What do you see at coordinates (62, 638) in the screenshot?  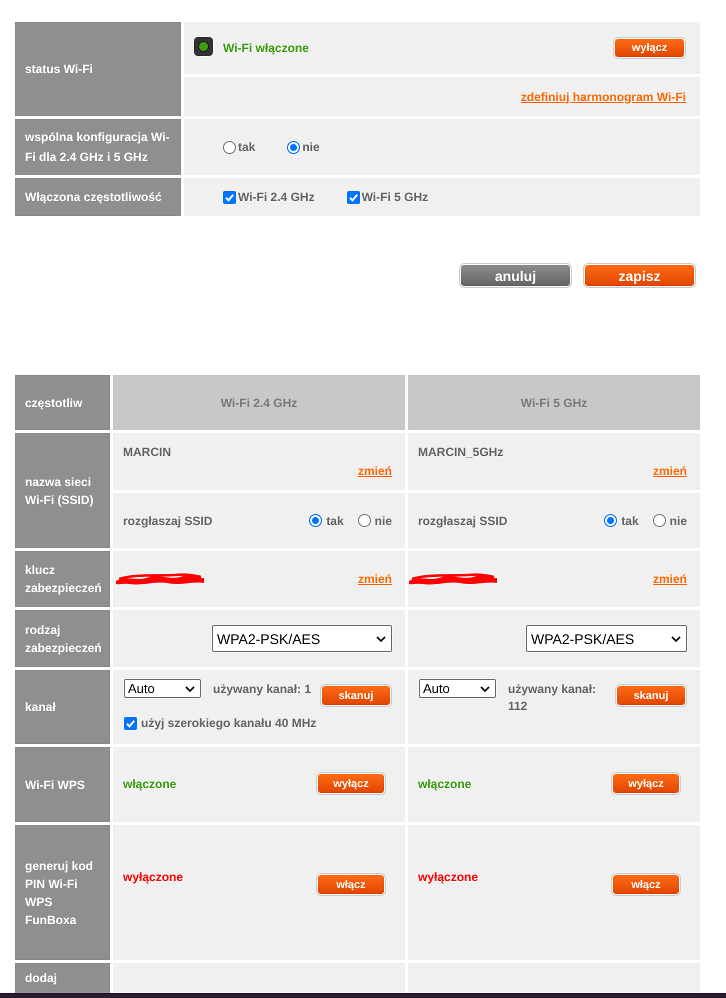 I see `row-label: rodzaj zabezpieczeń` at bounding box center [62, 638].